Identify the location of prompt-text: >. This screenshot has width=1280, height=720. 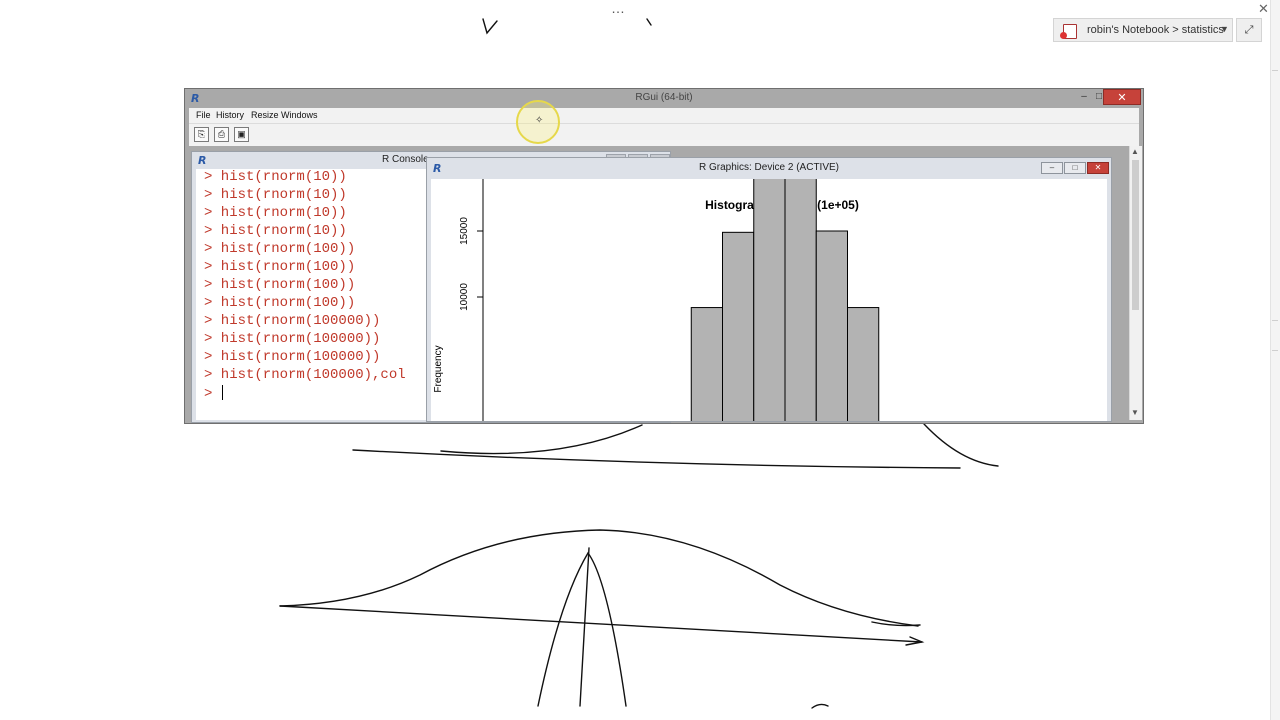
(212, 394).